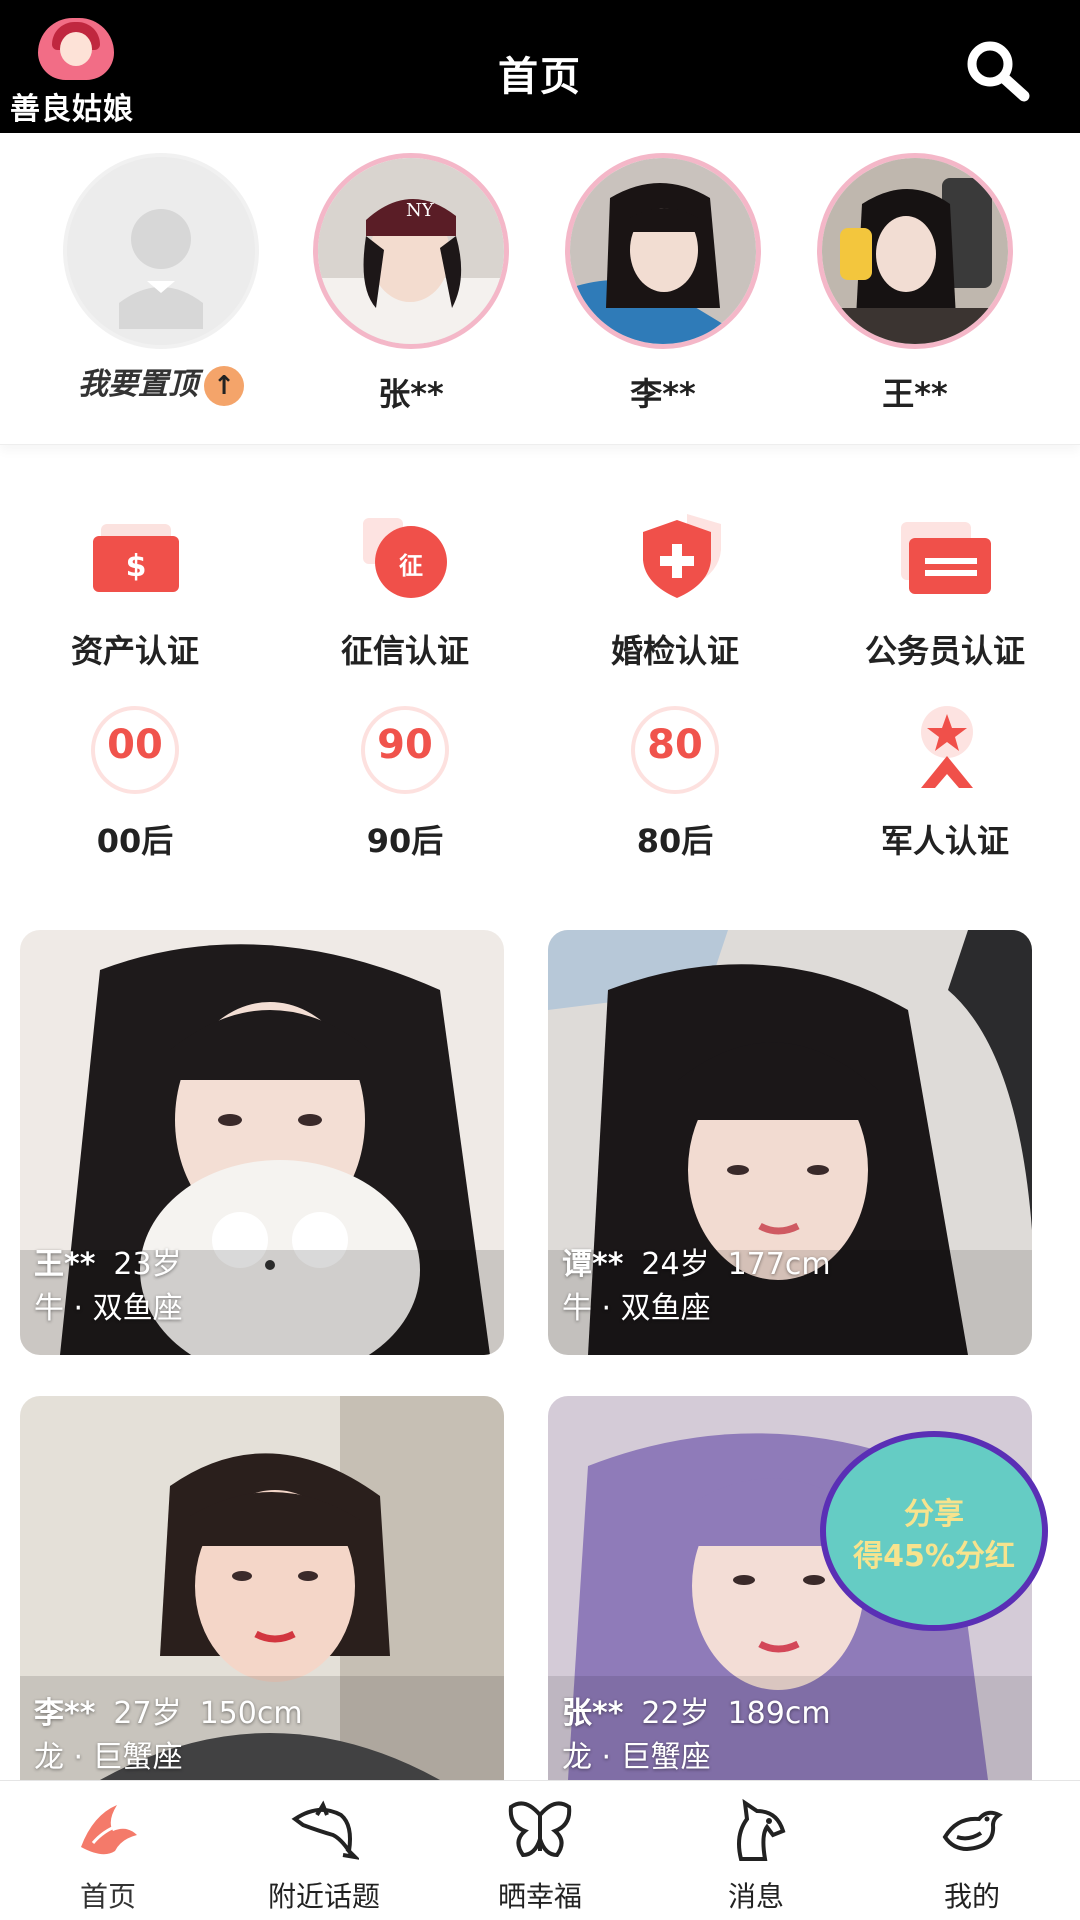 The image size is (1080, 1920). I want to click on profile-info: 谭** 24岁 177cm 牛 · 双鱼座, so click(696, 1287).